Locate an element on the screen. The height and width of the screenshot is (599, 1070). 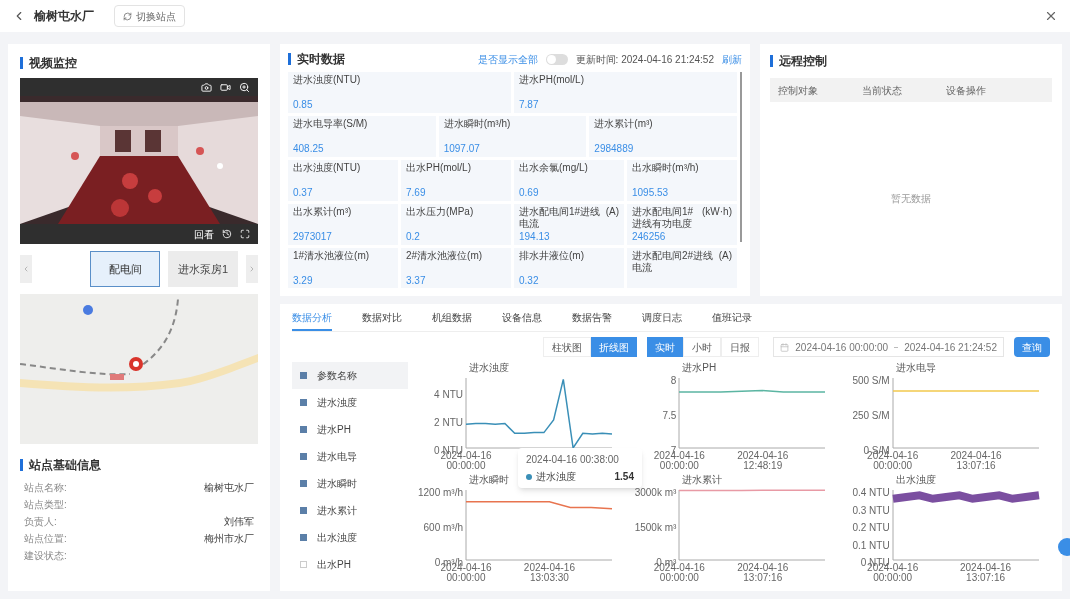
data-label: 排水井液位(m) is located at coordinates (551, 256).